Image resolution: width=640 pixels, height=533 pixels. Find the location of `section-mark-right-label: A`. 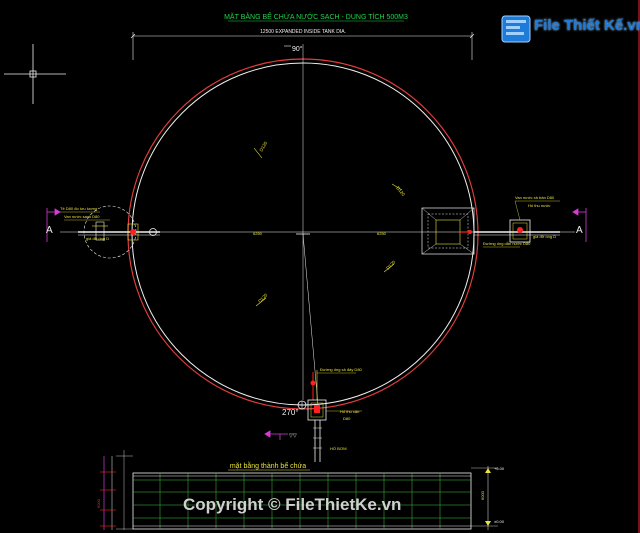

section-mark-right-label: A is located at coordinates (579, 230).